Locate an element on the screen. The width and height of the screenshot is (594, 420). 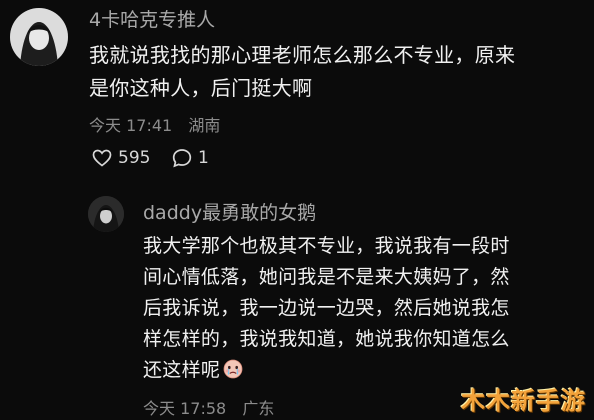
reply-line-3: 后我诉说，我一边说一边哭，然后她说我怎 is located at coordinates (326, 308).